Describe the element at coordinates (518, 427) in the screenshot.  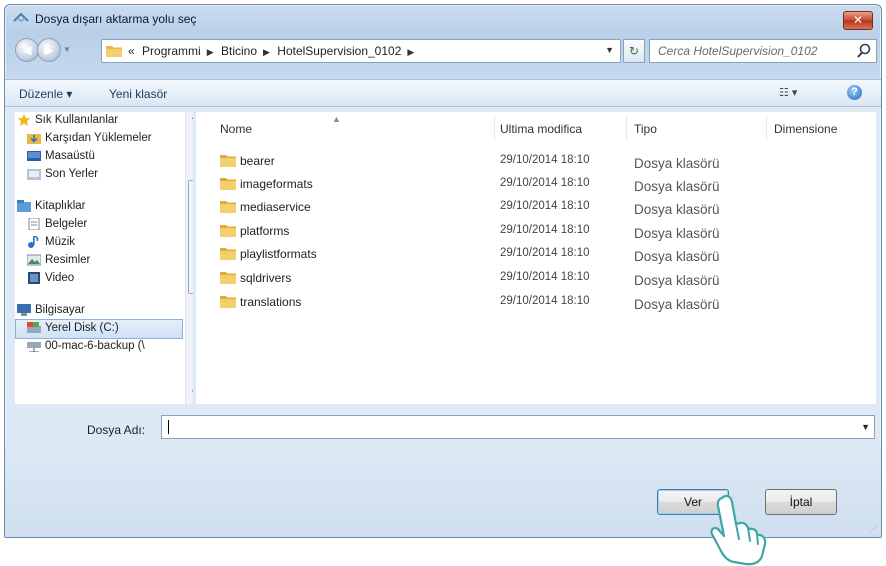
I see `filename-input: ▼` at that location.